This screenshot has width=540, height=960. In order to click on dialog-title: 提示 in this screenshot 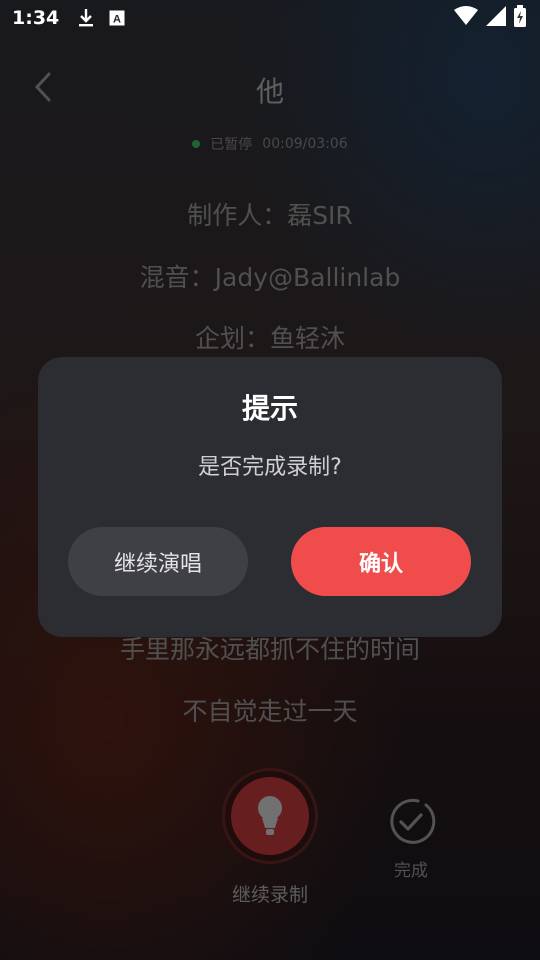, I will do `click(269, 408)`.